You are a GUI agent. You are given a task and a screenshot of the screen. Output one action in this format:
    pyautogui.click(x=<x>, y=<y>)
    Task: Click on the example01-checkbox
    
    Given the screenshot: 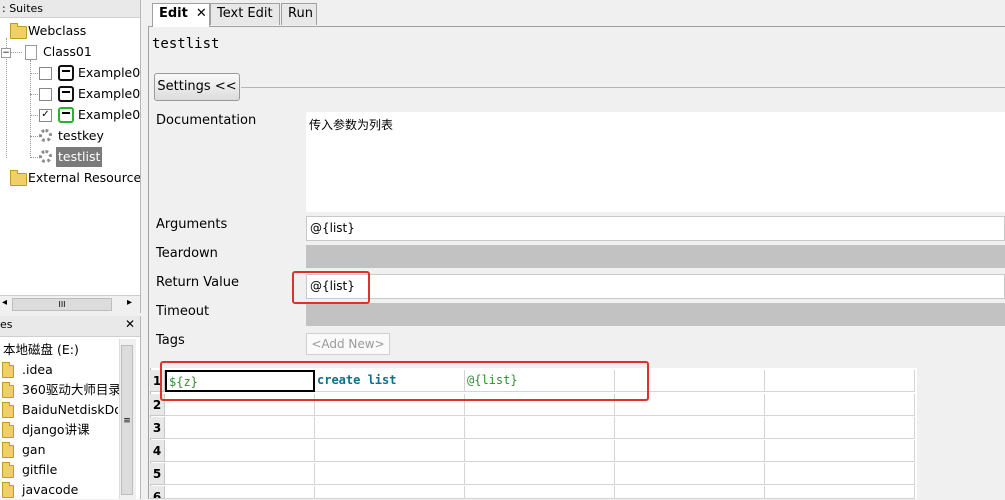 What is the action you would take?
    pyautogui.click(x=45, y=73)
    